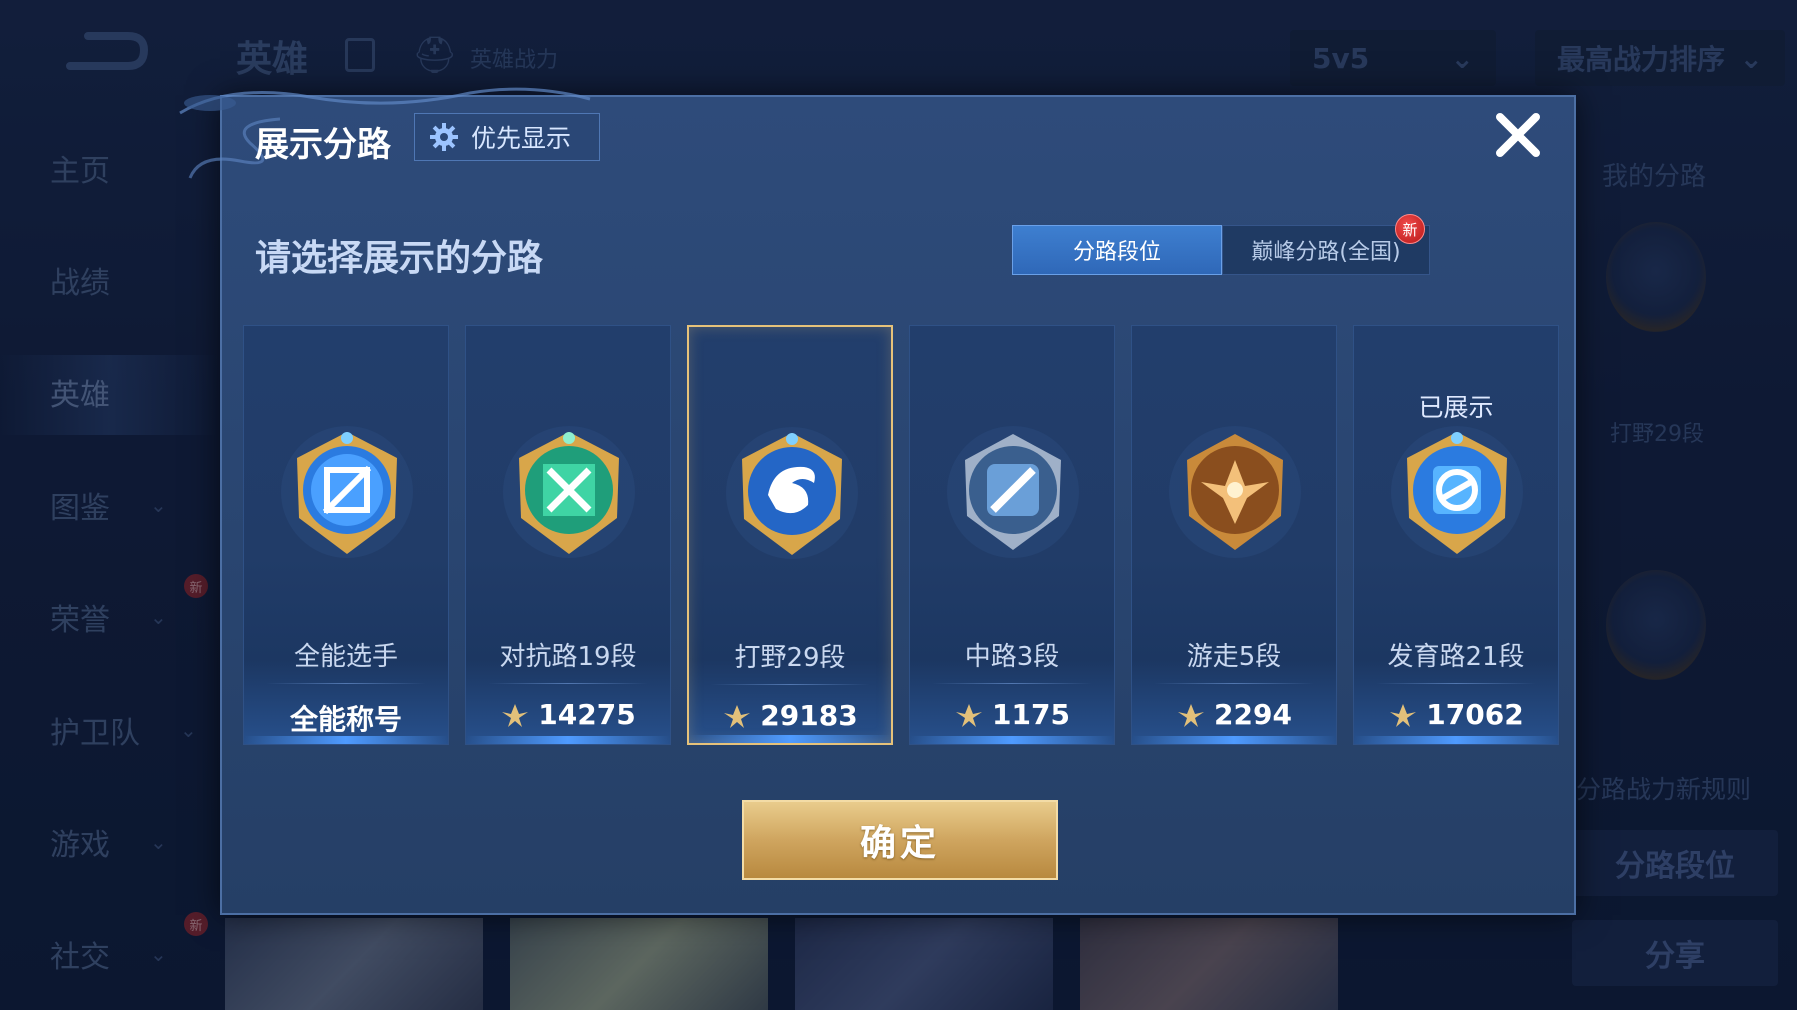  I want to click on tab-label: 巅峰分路(全国), so click(1326, 252).